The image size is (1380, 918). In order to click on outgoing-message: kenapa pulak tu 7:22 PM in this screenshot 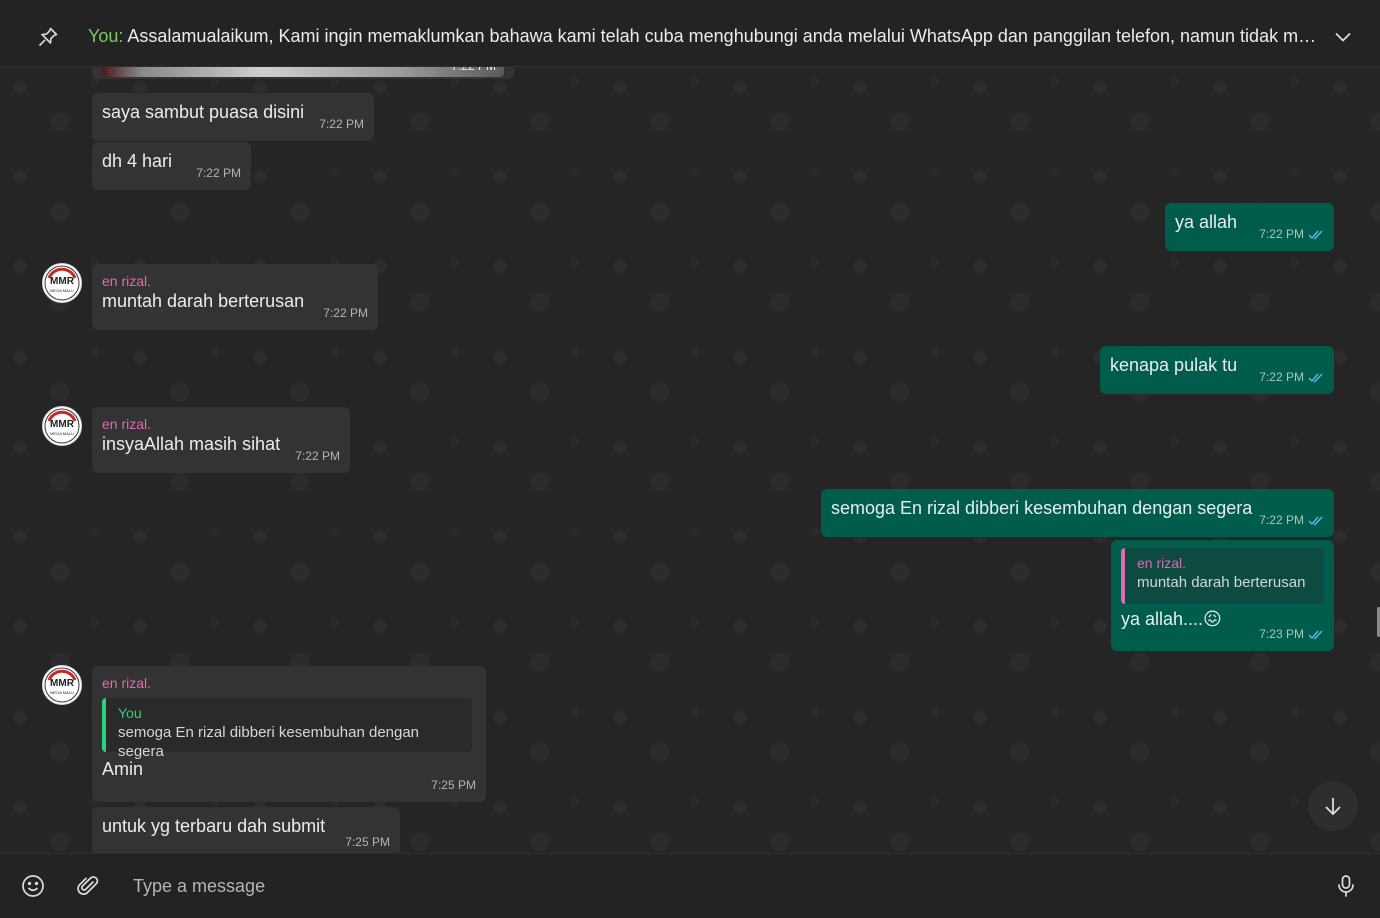, I will do `click(1217, 370)`.